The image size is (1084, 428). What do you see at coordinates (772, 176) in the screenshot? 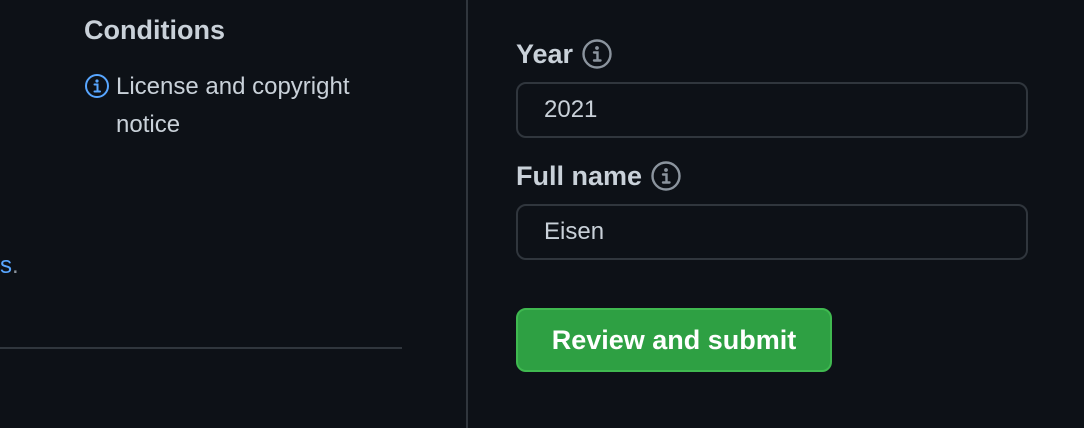
I see `full-name-label: Full name` at bounding box center [772, 176].